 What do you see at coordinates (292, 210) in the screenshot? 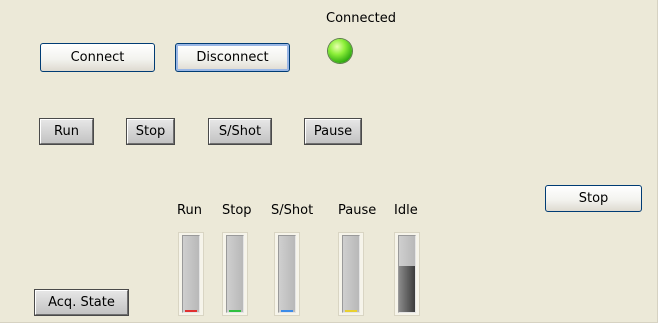
I see `indicator-label-sshot: S/Shot` at bounding box center [292, 210].